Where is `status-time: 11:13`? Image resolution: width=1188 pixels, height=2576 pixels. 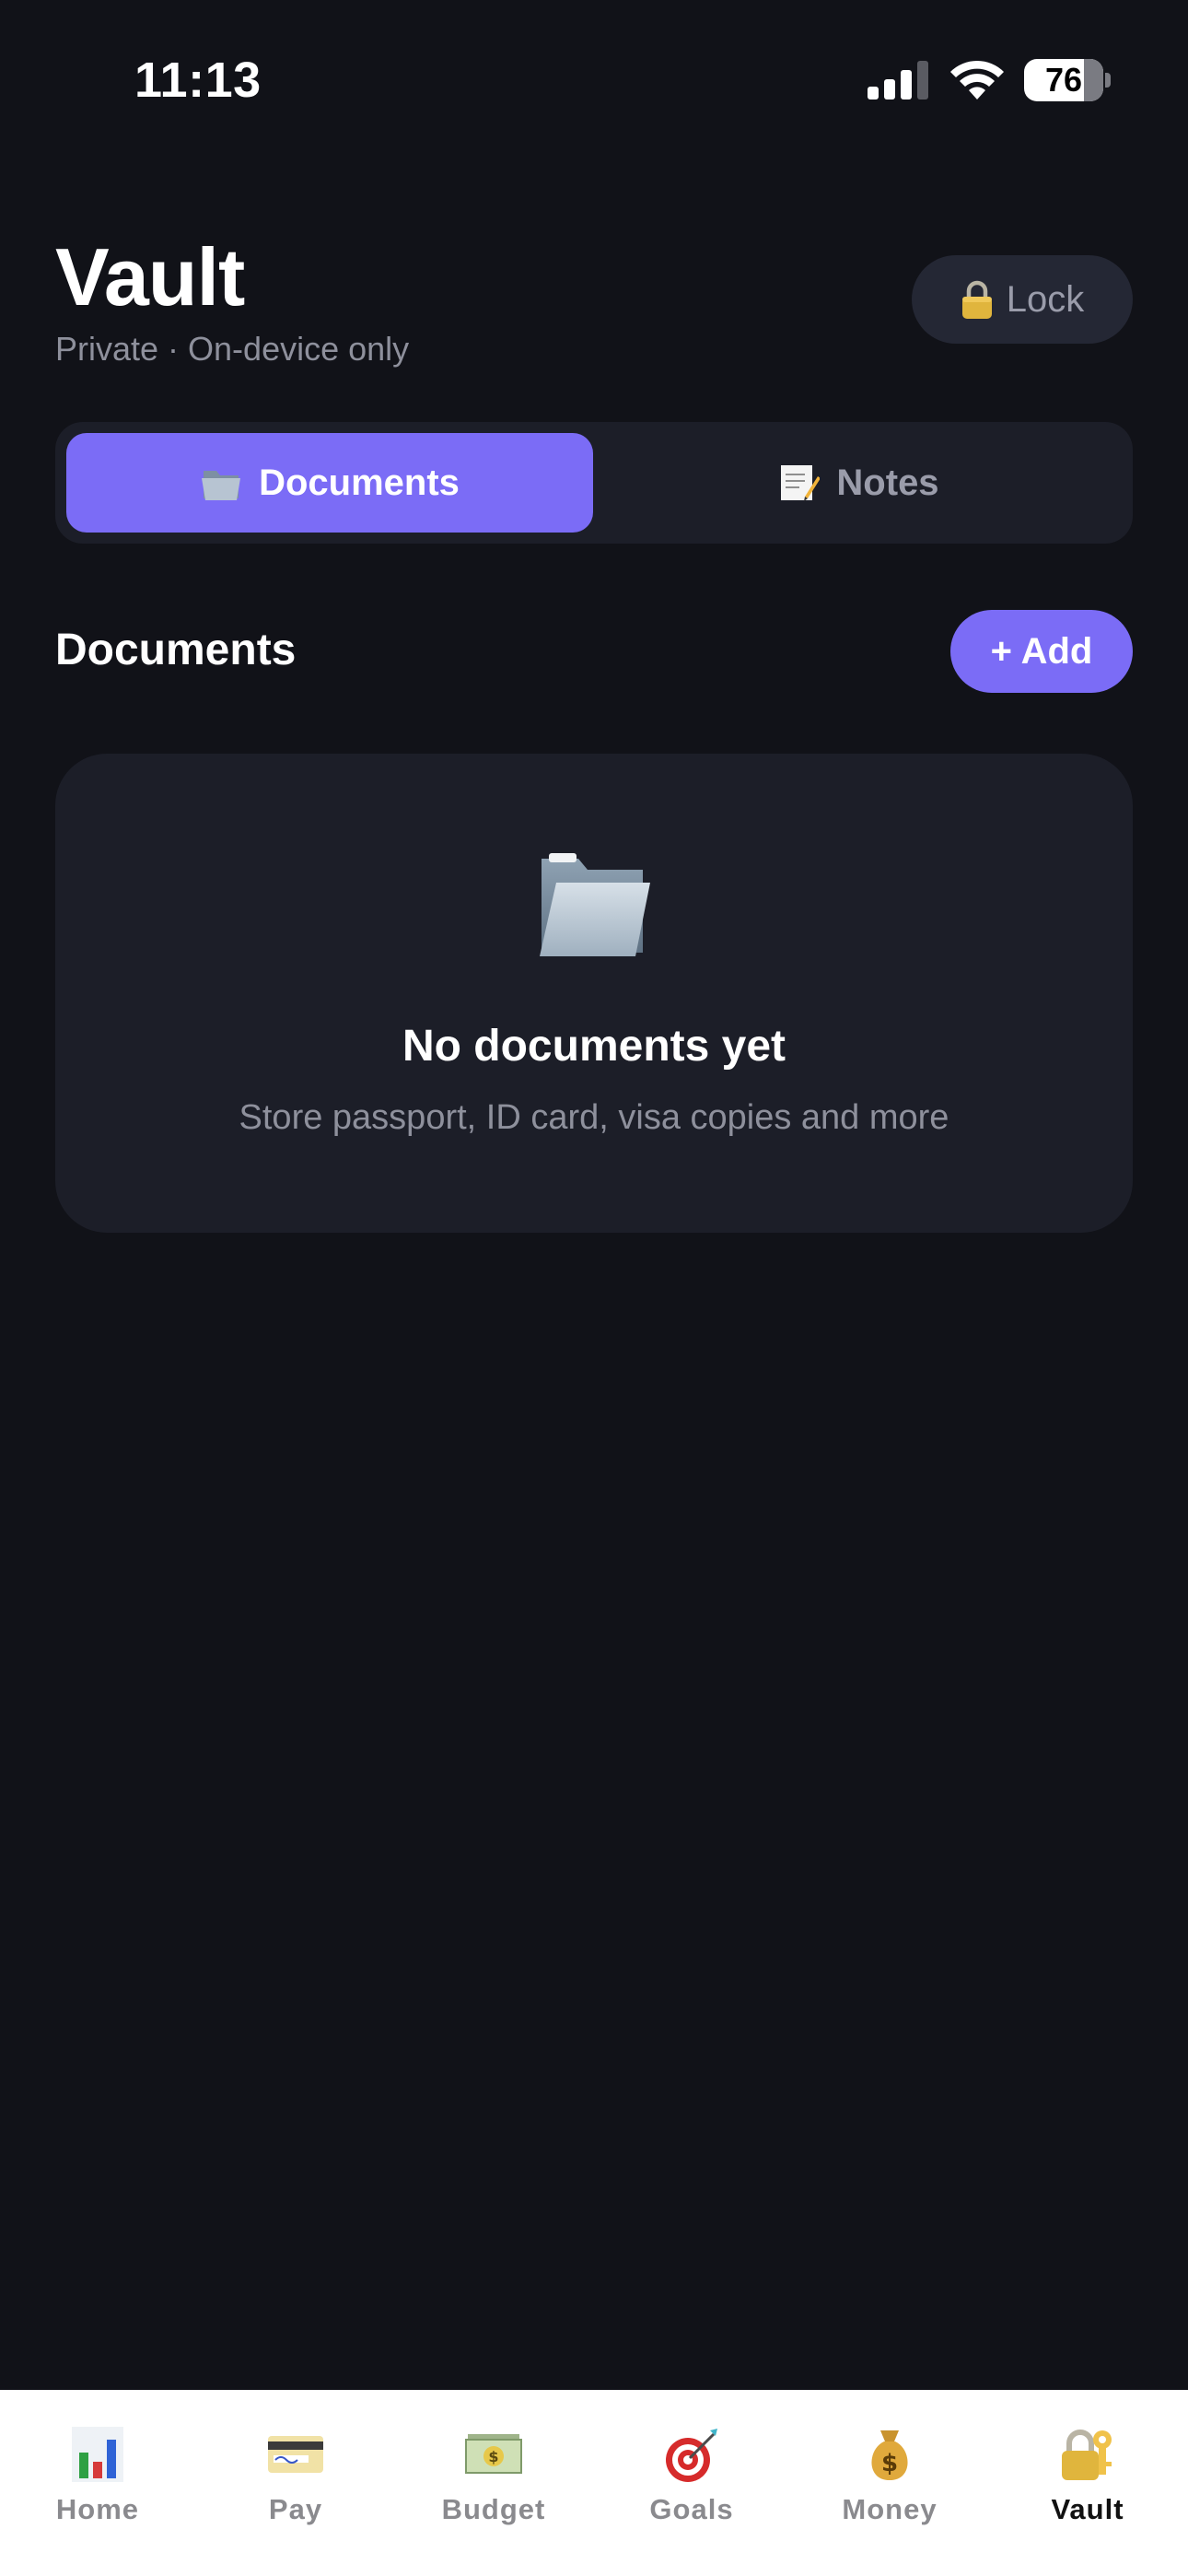
status-time: 11:13 is located at coordinates (198, 80).